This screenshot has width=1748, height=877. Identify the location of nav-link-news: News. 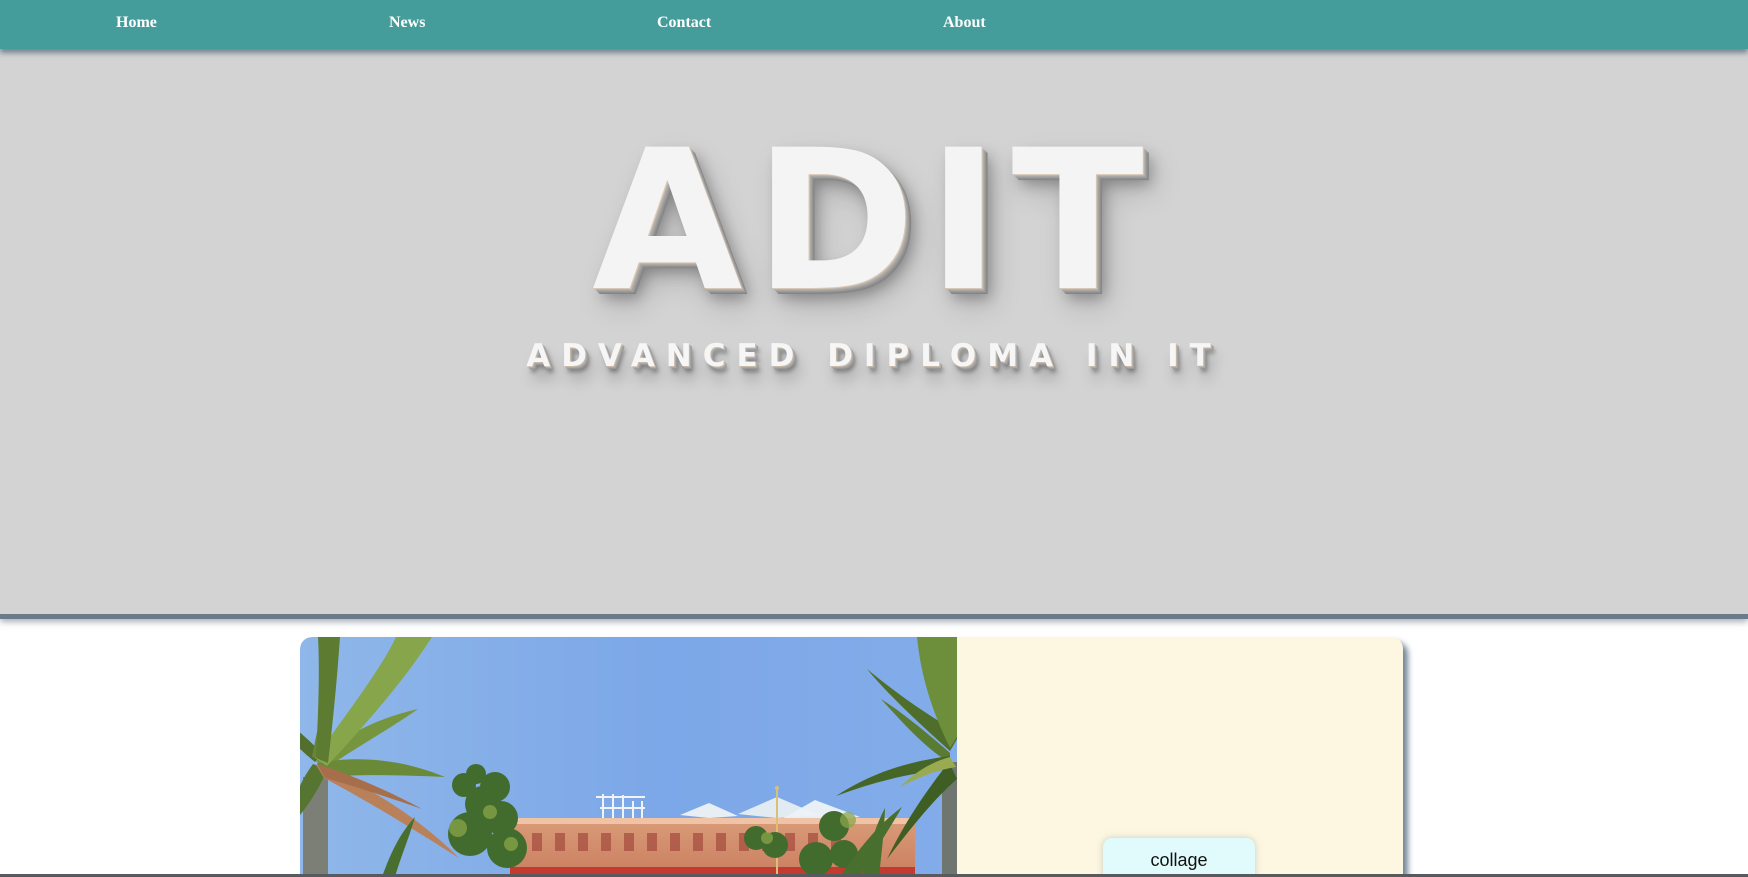
(407, 23).